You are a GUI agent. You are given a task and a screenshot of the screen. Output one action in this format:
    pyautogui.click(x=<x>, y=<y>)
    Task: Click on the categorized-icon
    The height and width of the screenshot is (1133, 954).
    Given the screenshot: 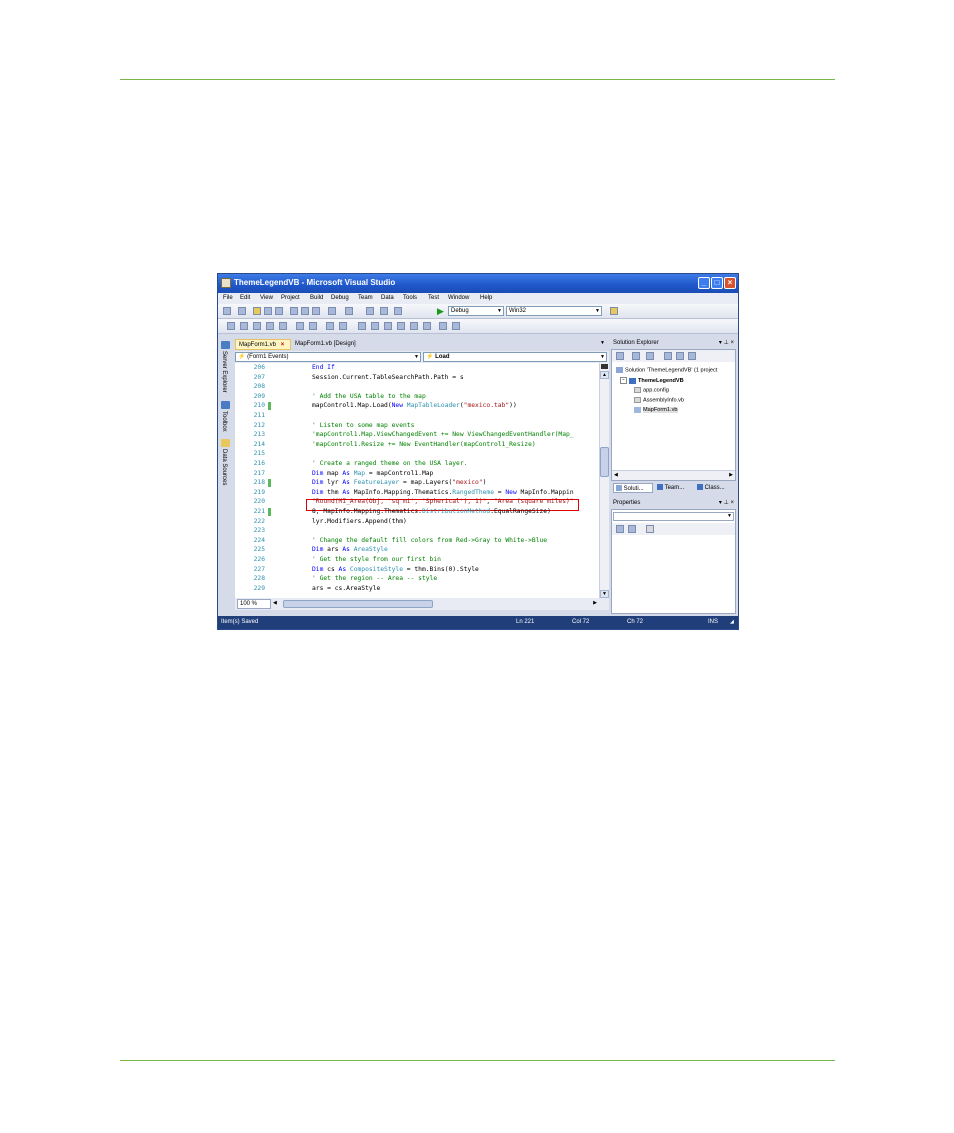 What is the action you would take?
    pyautogui.click(x=620, y=529)
    